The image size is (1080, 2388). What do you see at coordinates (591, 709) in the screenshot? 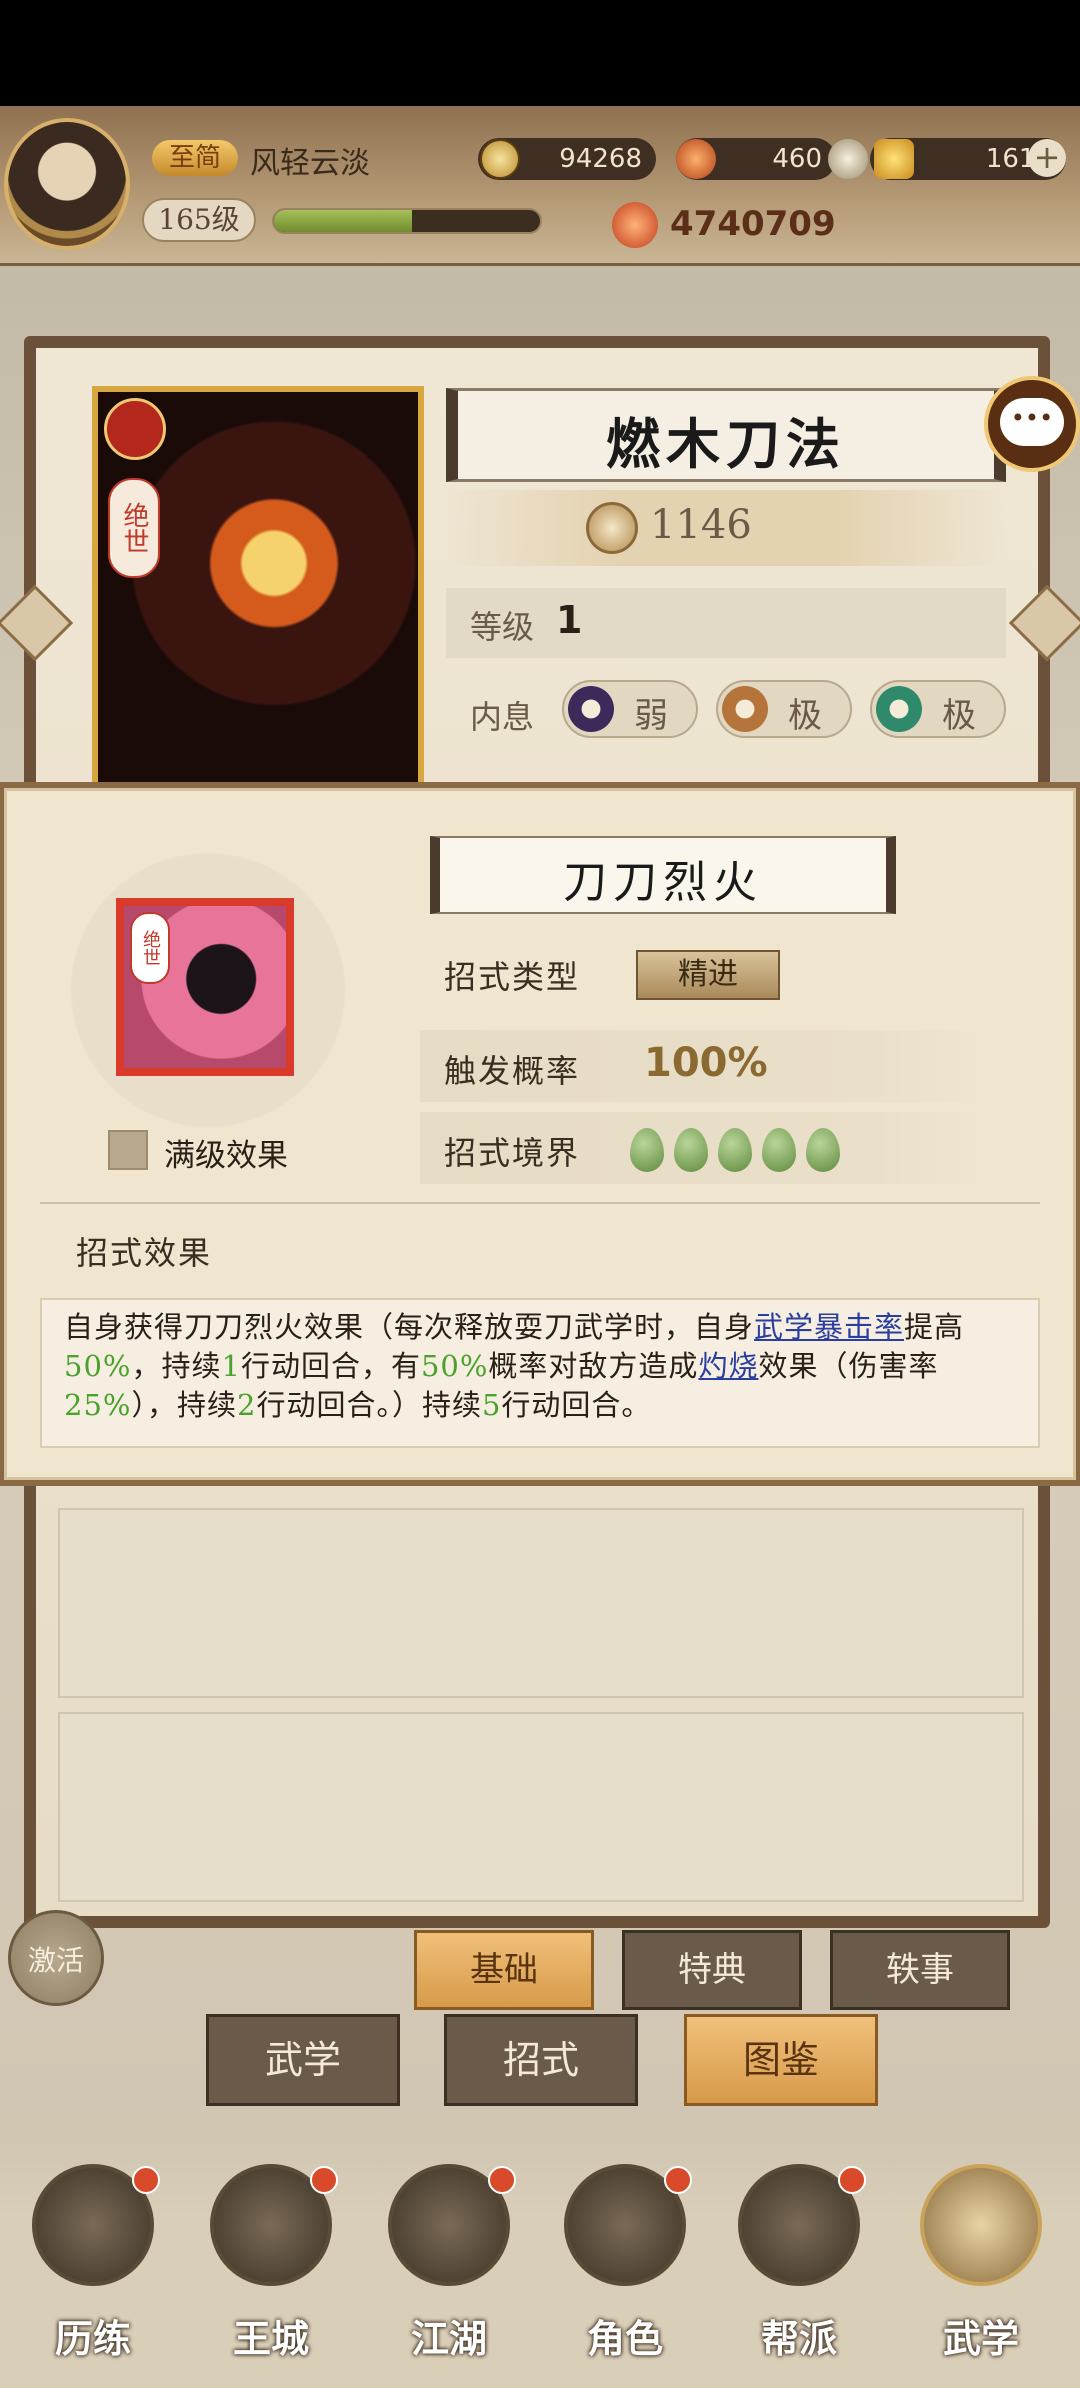
I see `neixi-yin-icon` at bounding box center [591, 709].